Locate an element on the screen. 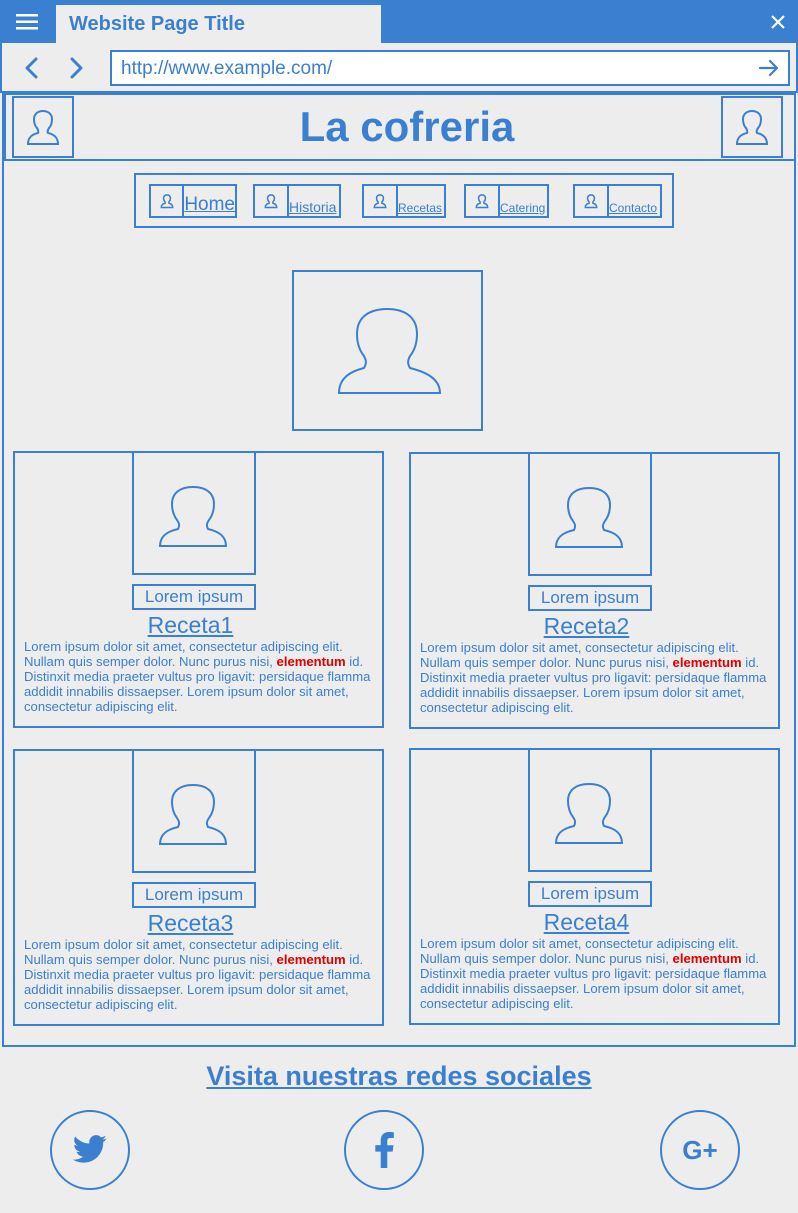 Image resolution: width=798 pixels, height=1213 pixels. nav-item-label: Catering is located at coordinates (523, 208).